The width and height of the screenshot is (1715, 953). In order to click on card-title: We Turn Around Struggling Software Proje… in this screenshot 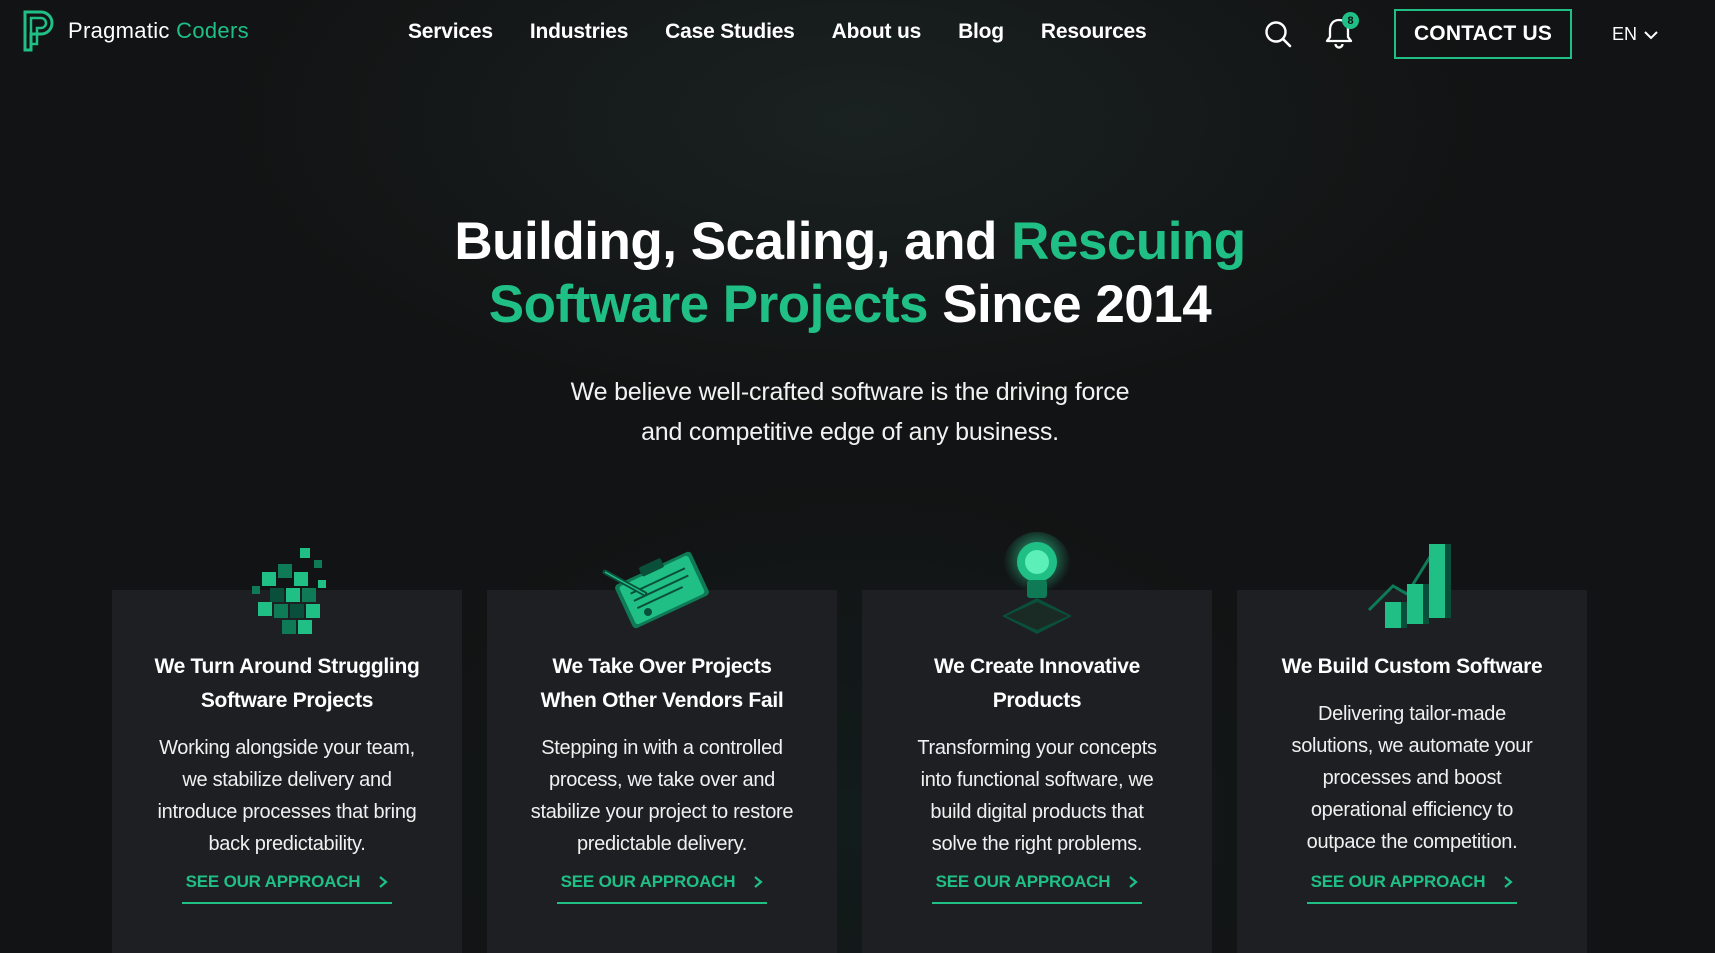, I will do `click(287, 684)`.